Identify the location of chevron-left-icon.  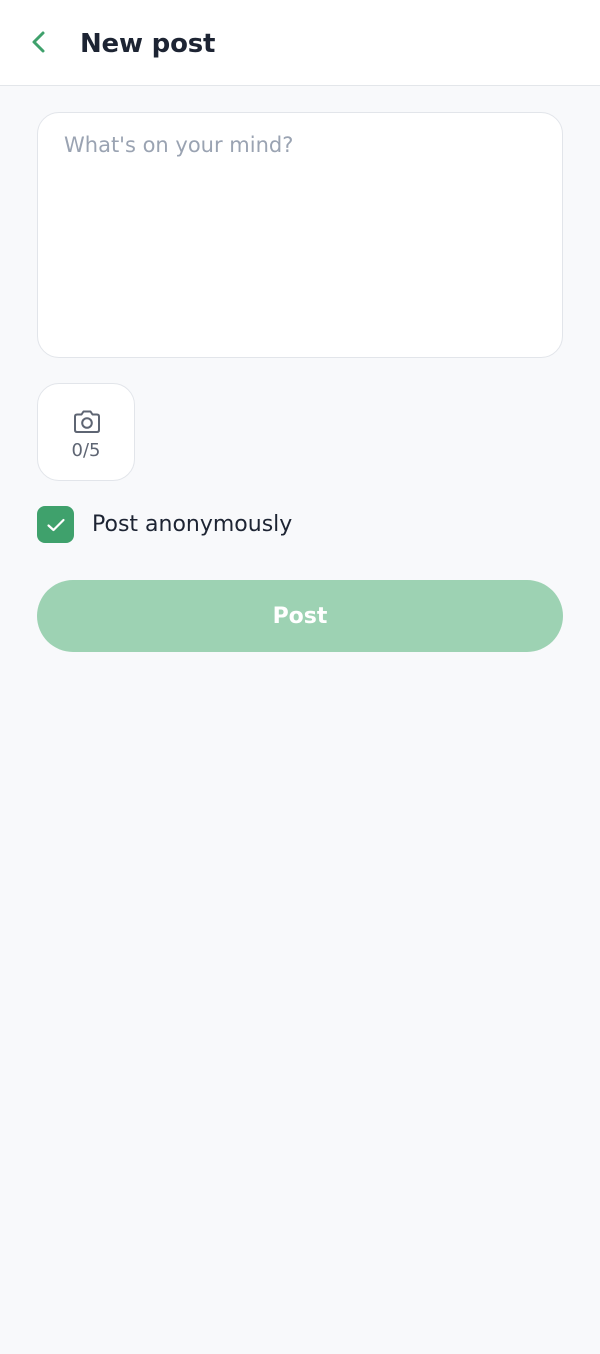
(38, 42).